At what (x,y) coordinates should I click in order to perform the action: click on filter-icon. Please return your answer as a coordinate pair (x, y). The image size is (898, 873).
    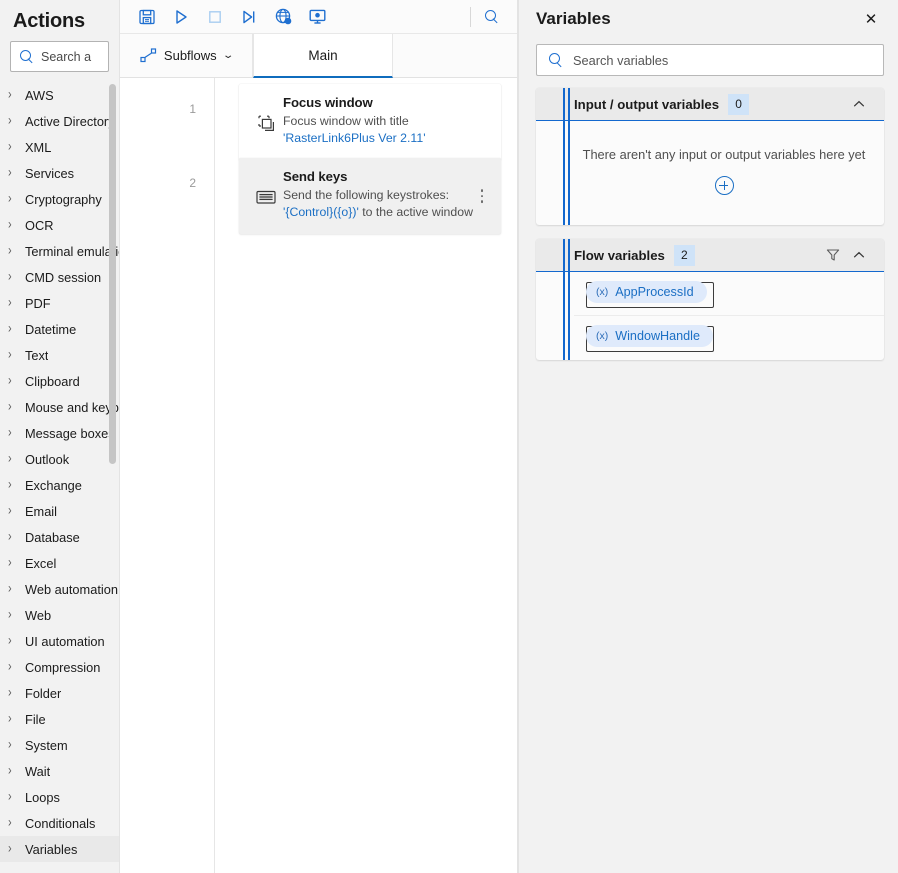
    Looking at the image, I should click on (833, 255).